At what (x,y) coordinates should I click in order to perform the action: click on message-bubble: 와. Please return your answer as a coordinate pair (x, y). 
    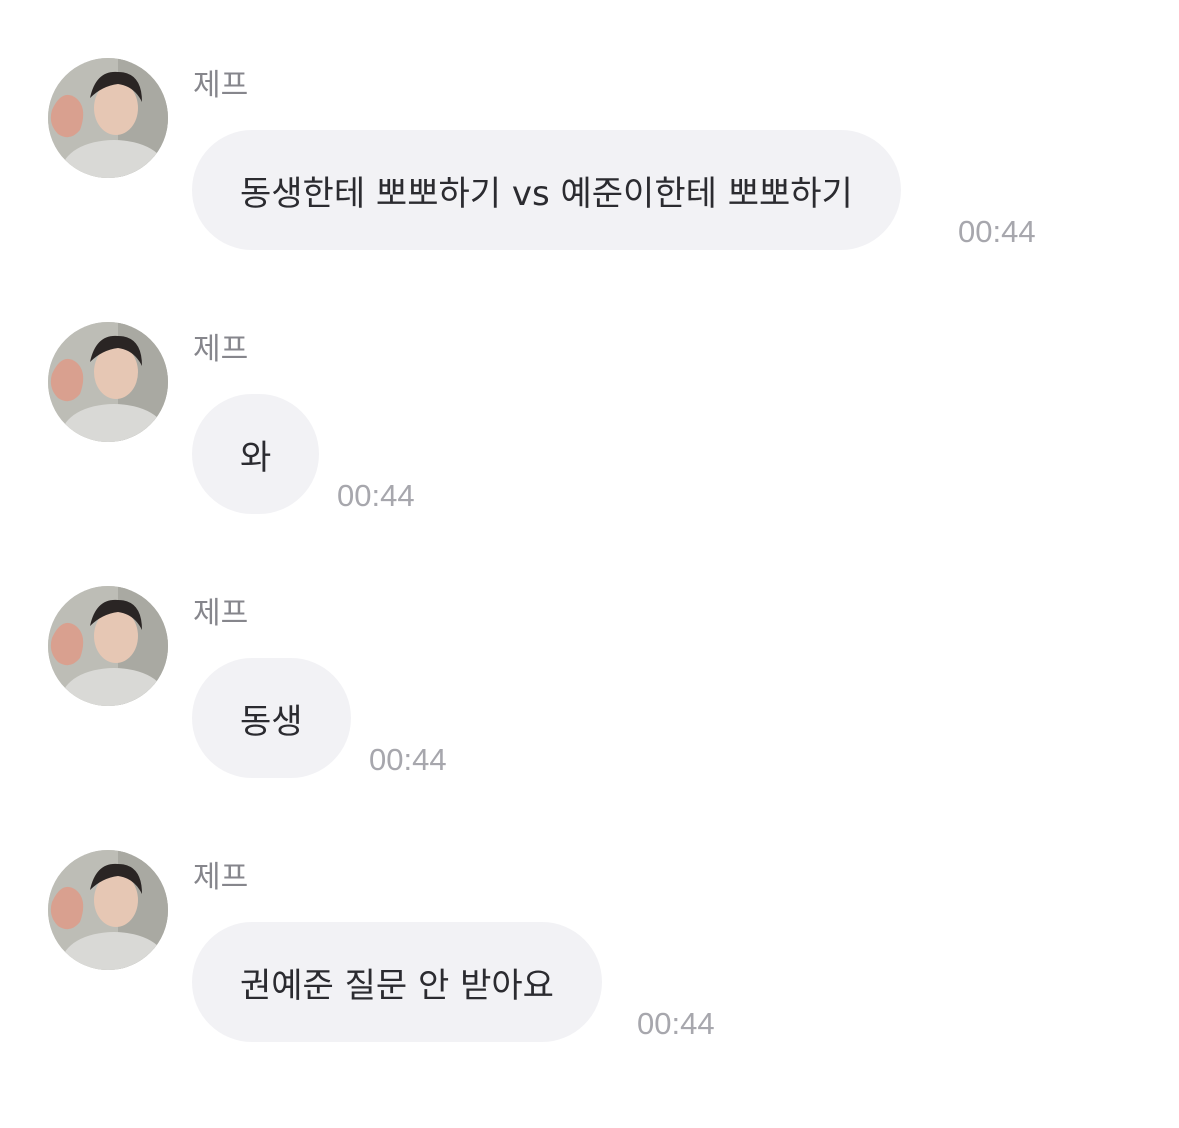
    Looking at the image, I should click on (256, 454).